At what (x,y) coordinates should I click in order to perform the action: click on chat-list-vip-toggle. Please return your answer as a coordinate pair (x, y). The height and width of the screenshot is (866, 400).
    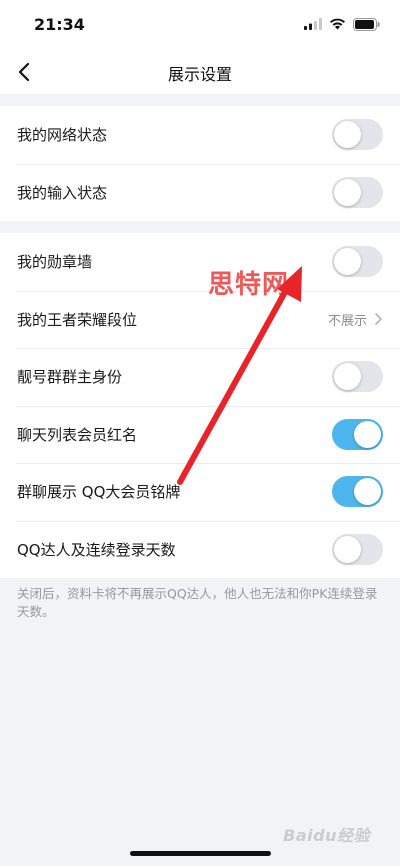
    Looking at the image, I should click on (357, 434).